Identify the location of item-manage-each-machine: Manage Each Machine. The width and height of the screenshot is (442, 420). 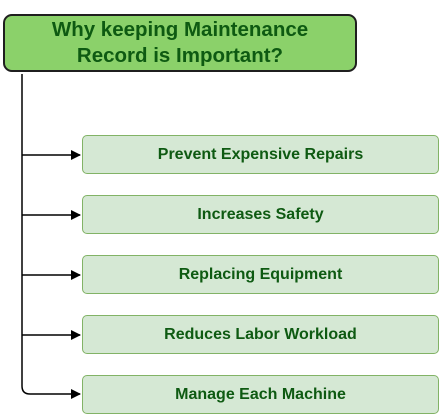
(260, 394).